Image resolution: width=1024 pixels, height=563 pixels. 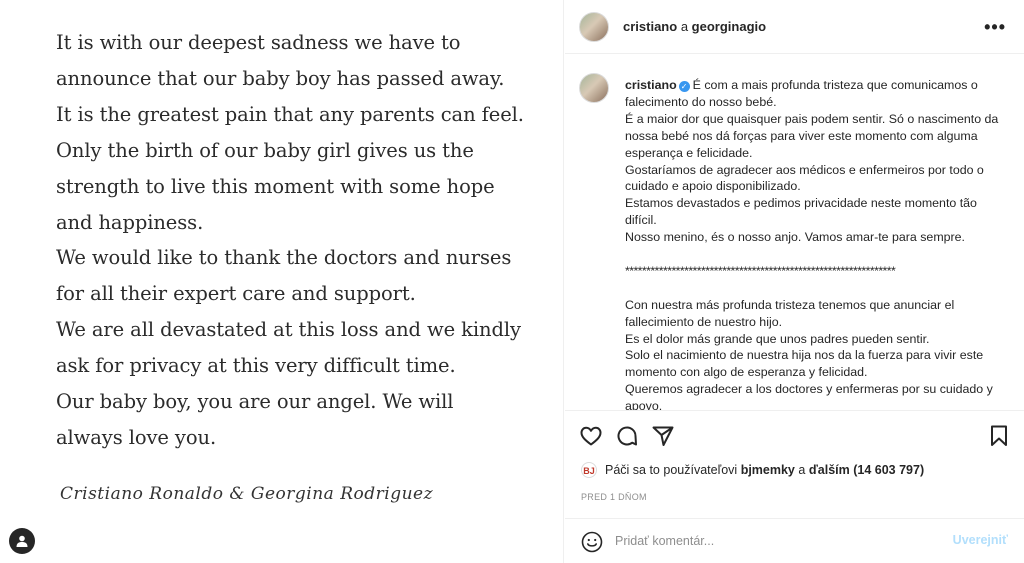 What do you see at coordinates (794, 410) in the screenshot?
I see `divider` at bounding box center [794, 410].